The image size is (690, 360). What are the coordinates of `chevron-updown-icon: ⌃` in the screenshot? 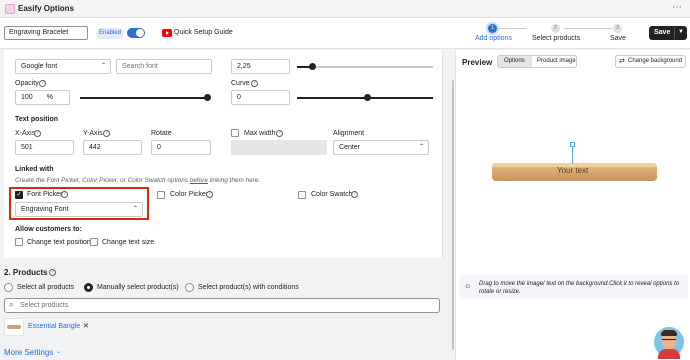 It's located at (422, 147).